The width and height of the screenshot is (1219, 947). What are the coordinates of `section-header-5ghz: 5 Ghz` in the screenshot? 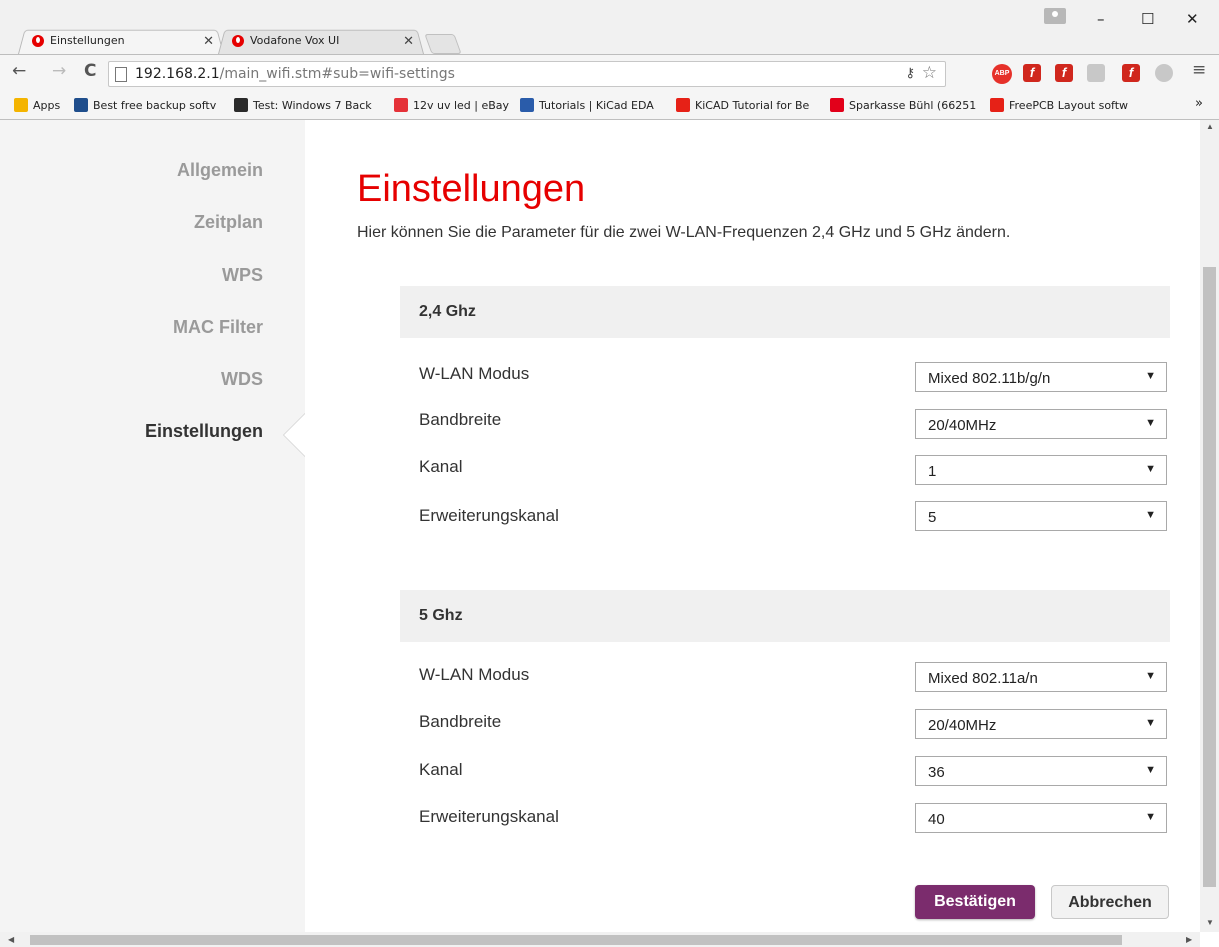 It's located at (785, 616).